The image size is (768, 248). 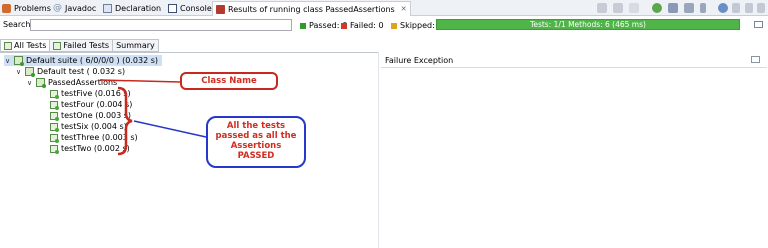 What do you see at coordinates (96, 93) in the screenshot?
I see `method-label: testFive (0.016 s)` at bounding box center [96, 93].